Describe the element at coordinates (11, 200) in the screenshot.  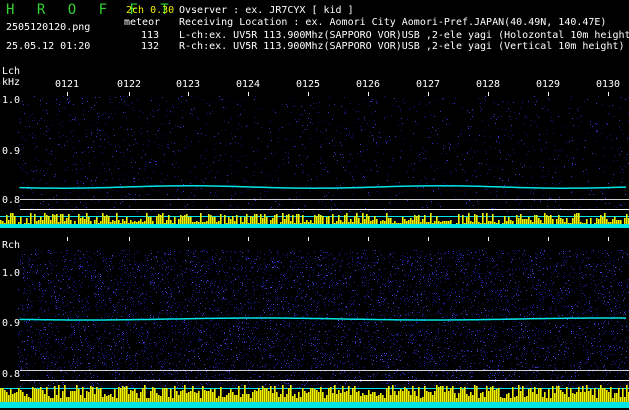
I see `lch-ytick-0-8: 0.8` at that location.